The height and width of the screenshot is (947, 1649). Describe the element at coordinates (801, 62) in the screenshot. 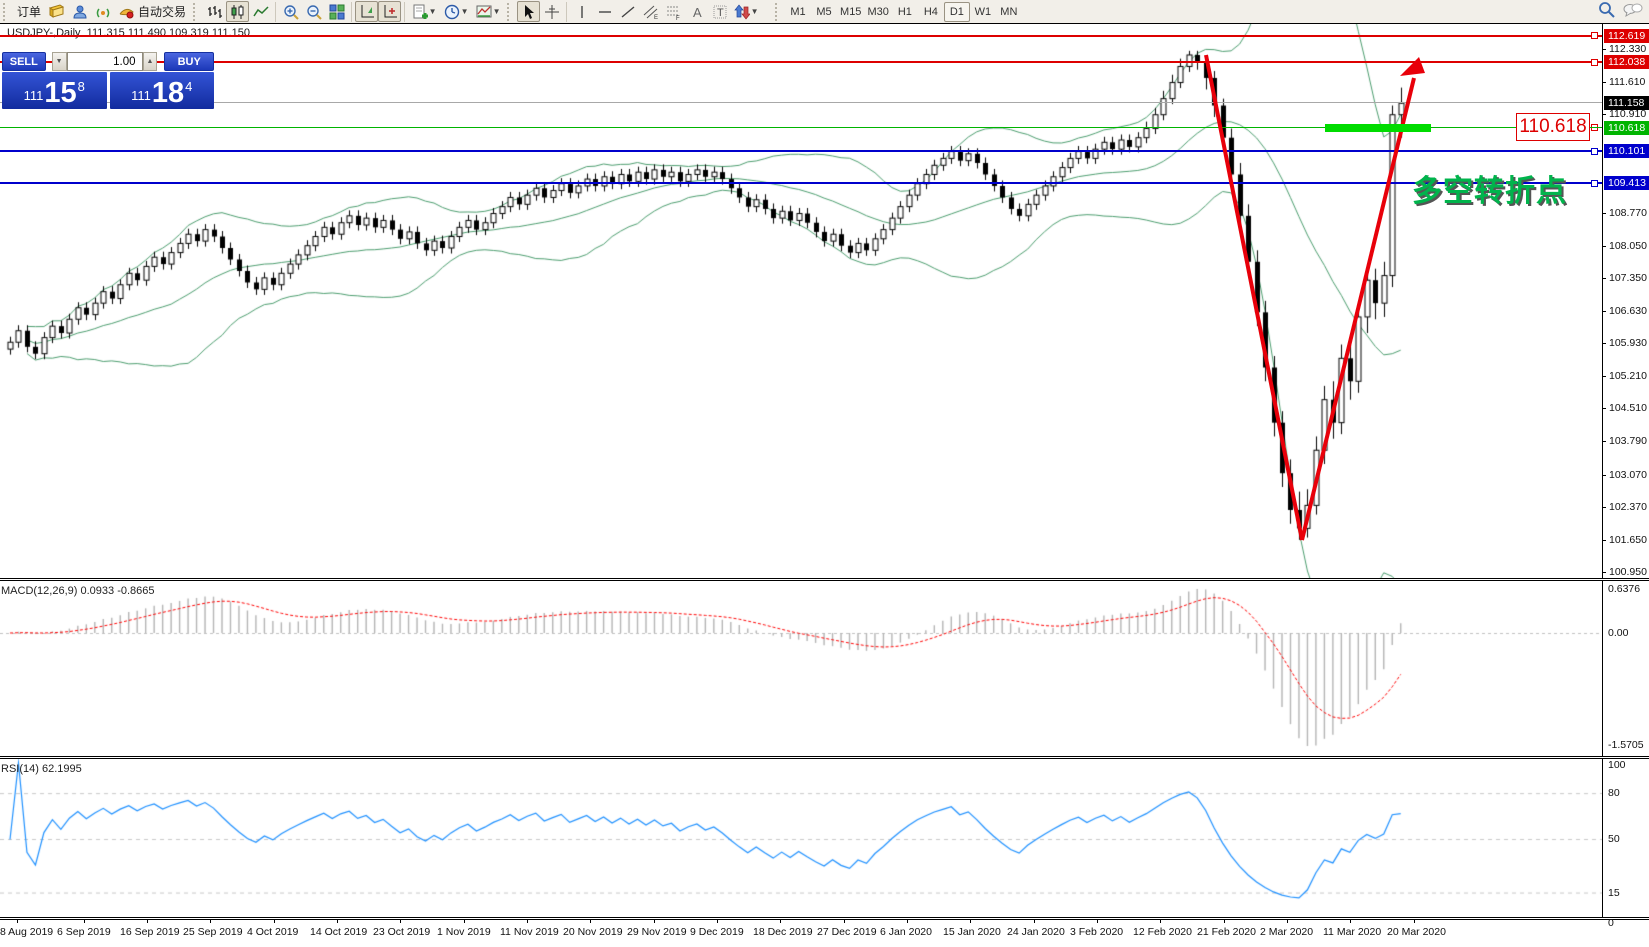

I see `level-line-112.038` at that location.